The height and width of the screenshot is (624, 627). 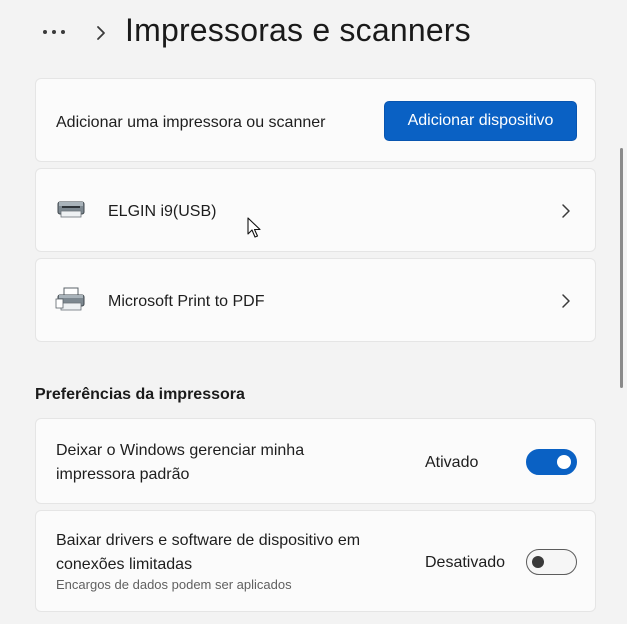 I want to click on section-heading: Preferências da impressora, so click(x=140, y=394).